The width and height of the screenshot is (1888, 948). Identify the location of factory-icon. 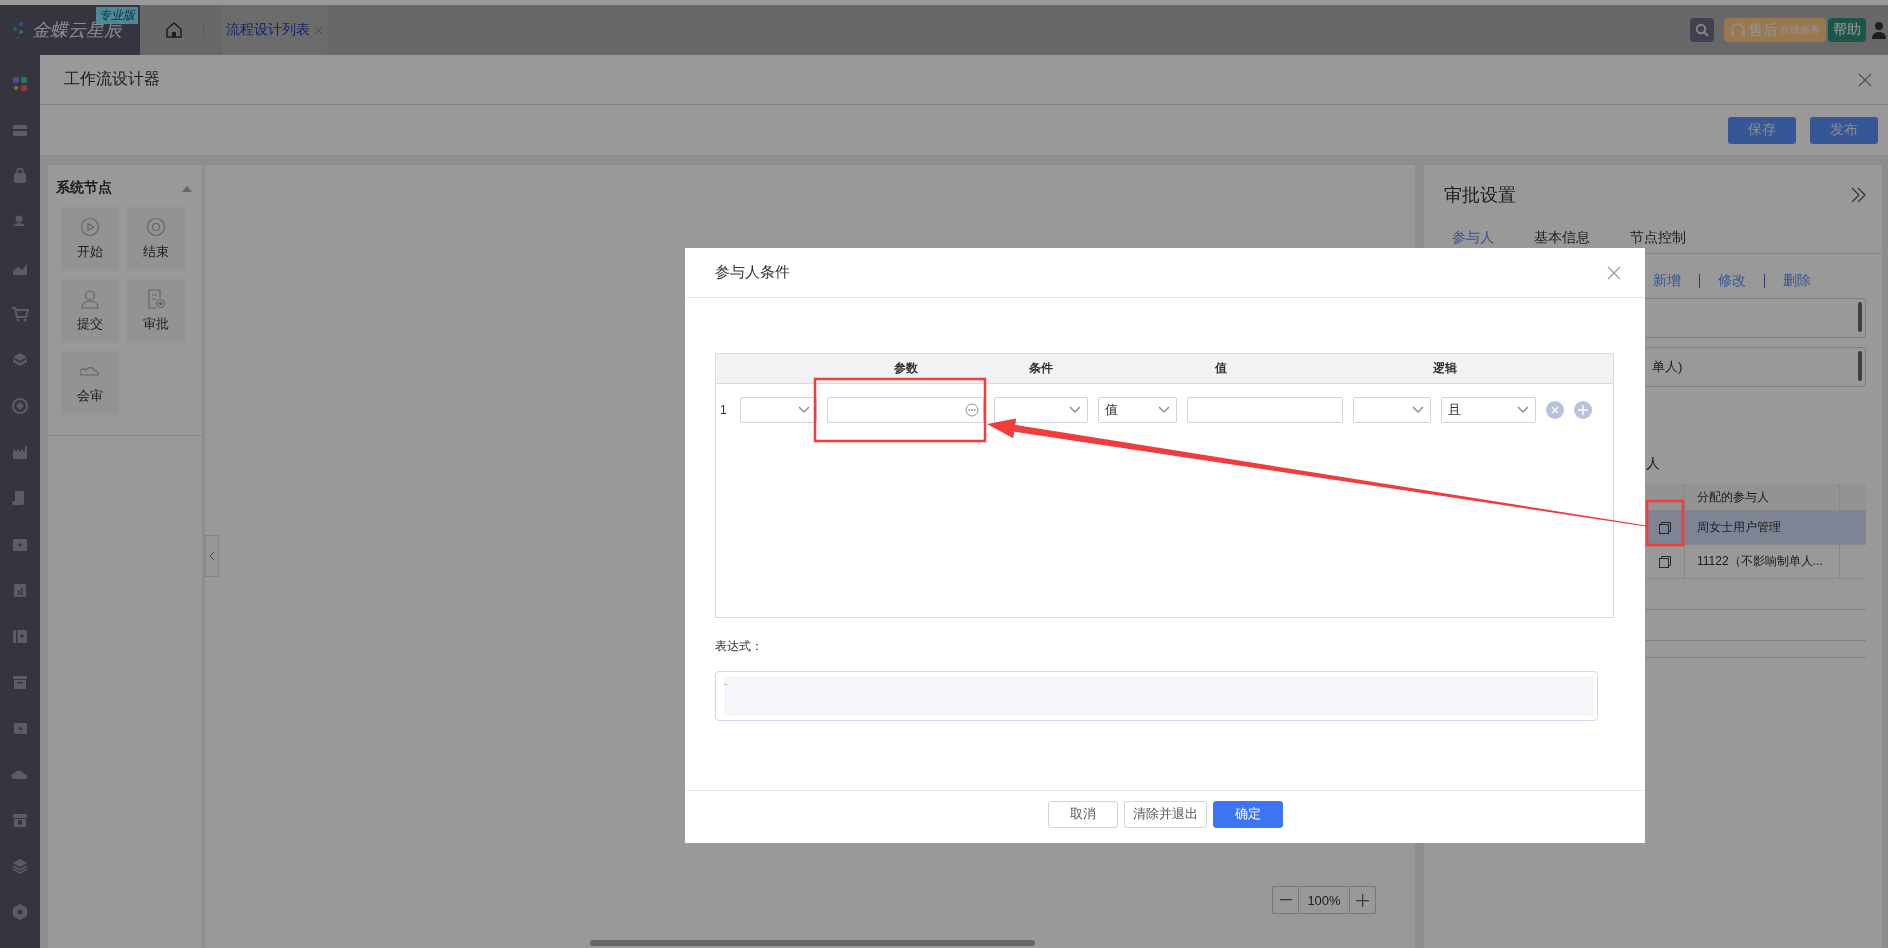
(20, 452).